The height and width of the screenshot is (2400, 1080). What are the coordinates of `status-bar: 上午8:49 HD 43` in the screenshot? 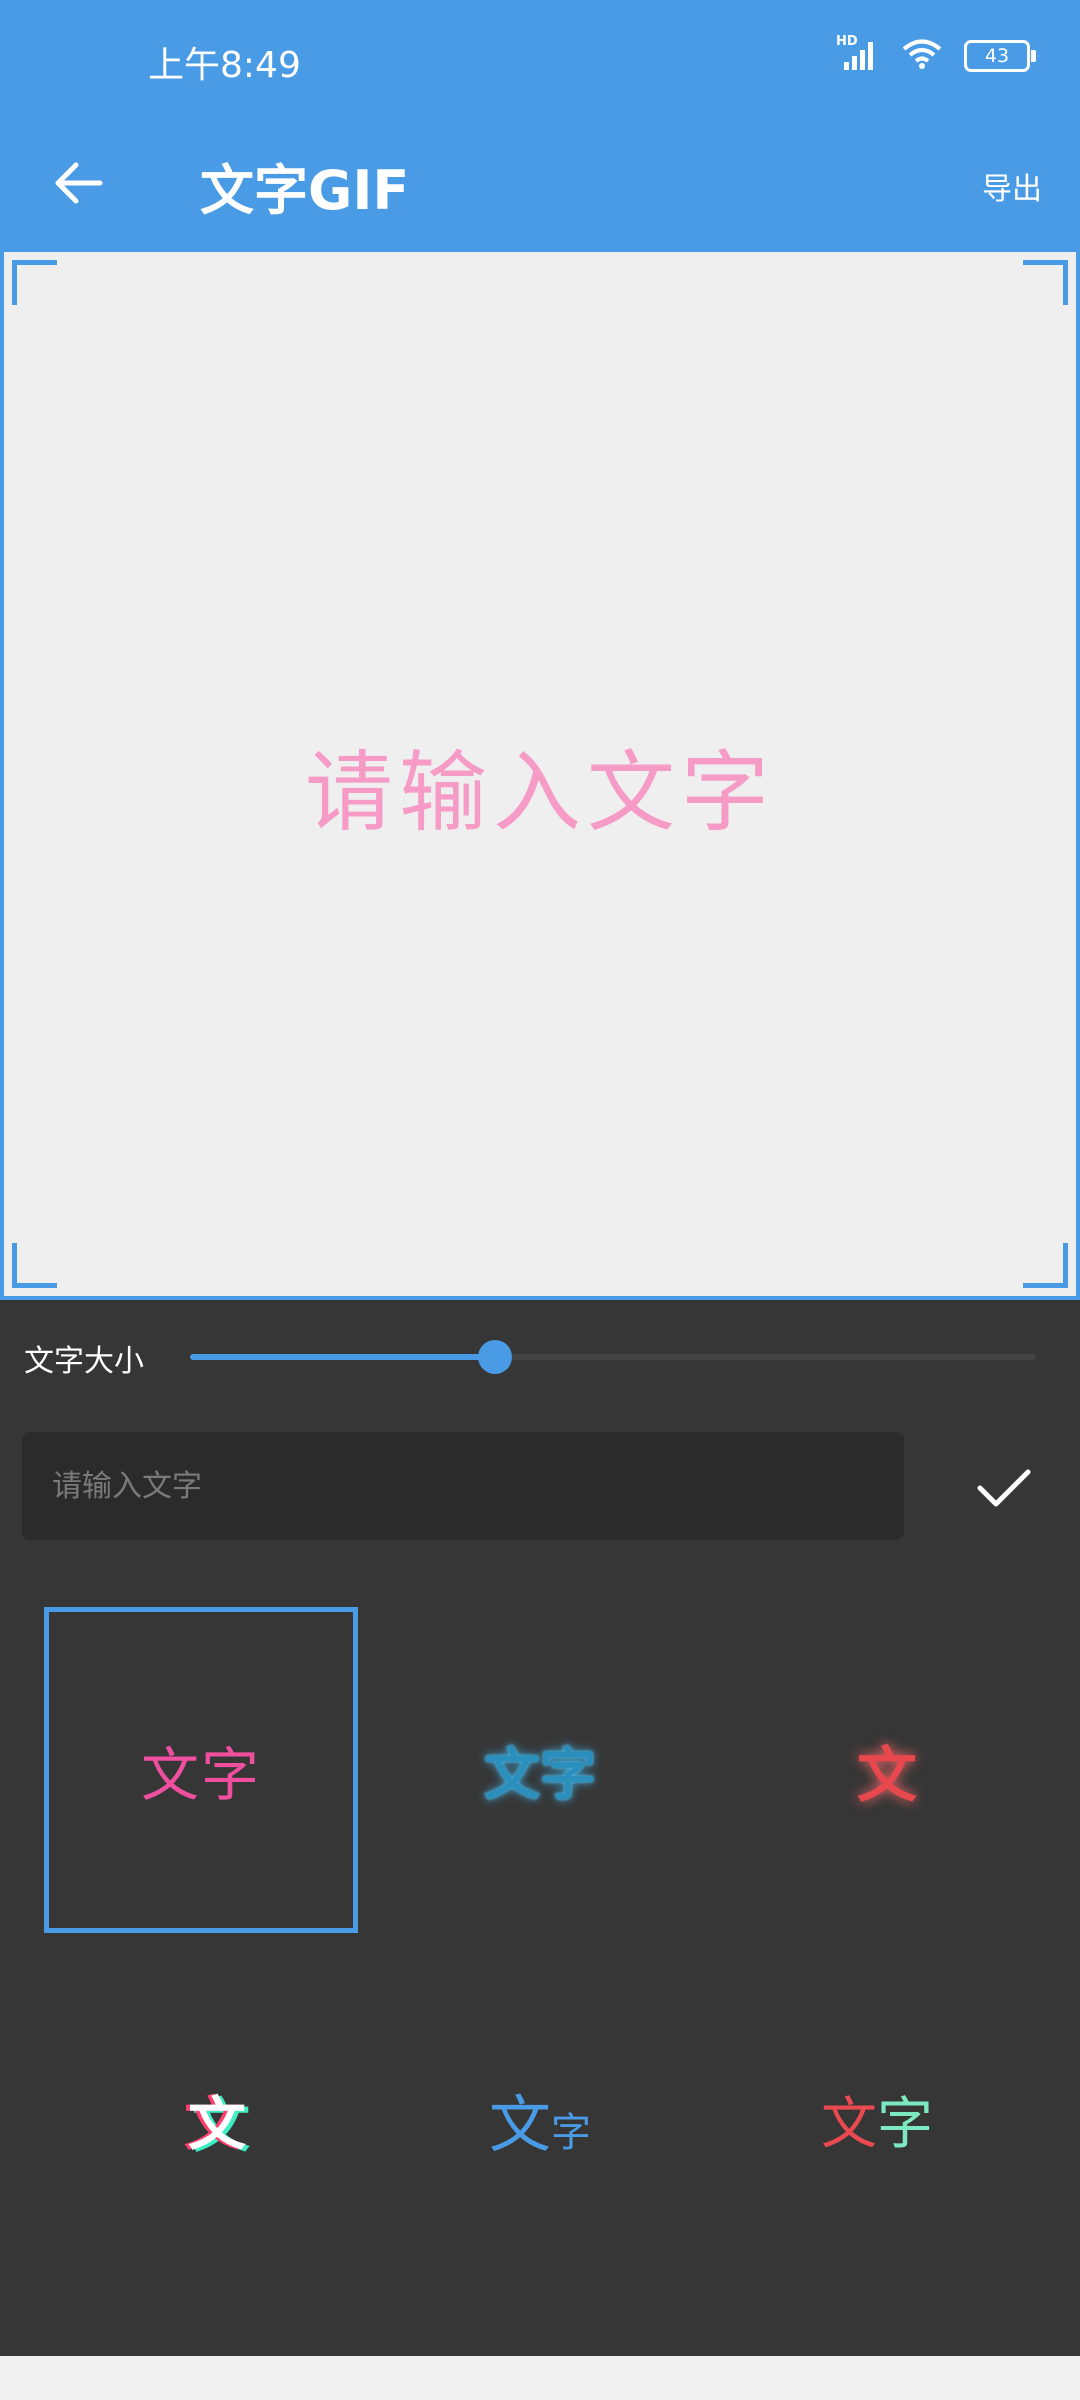 It's located at (540, 60).